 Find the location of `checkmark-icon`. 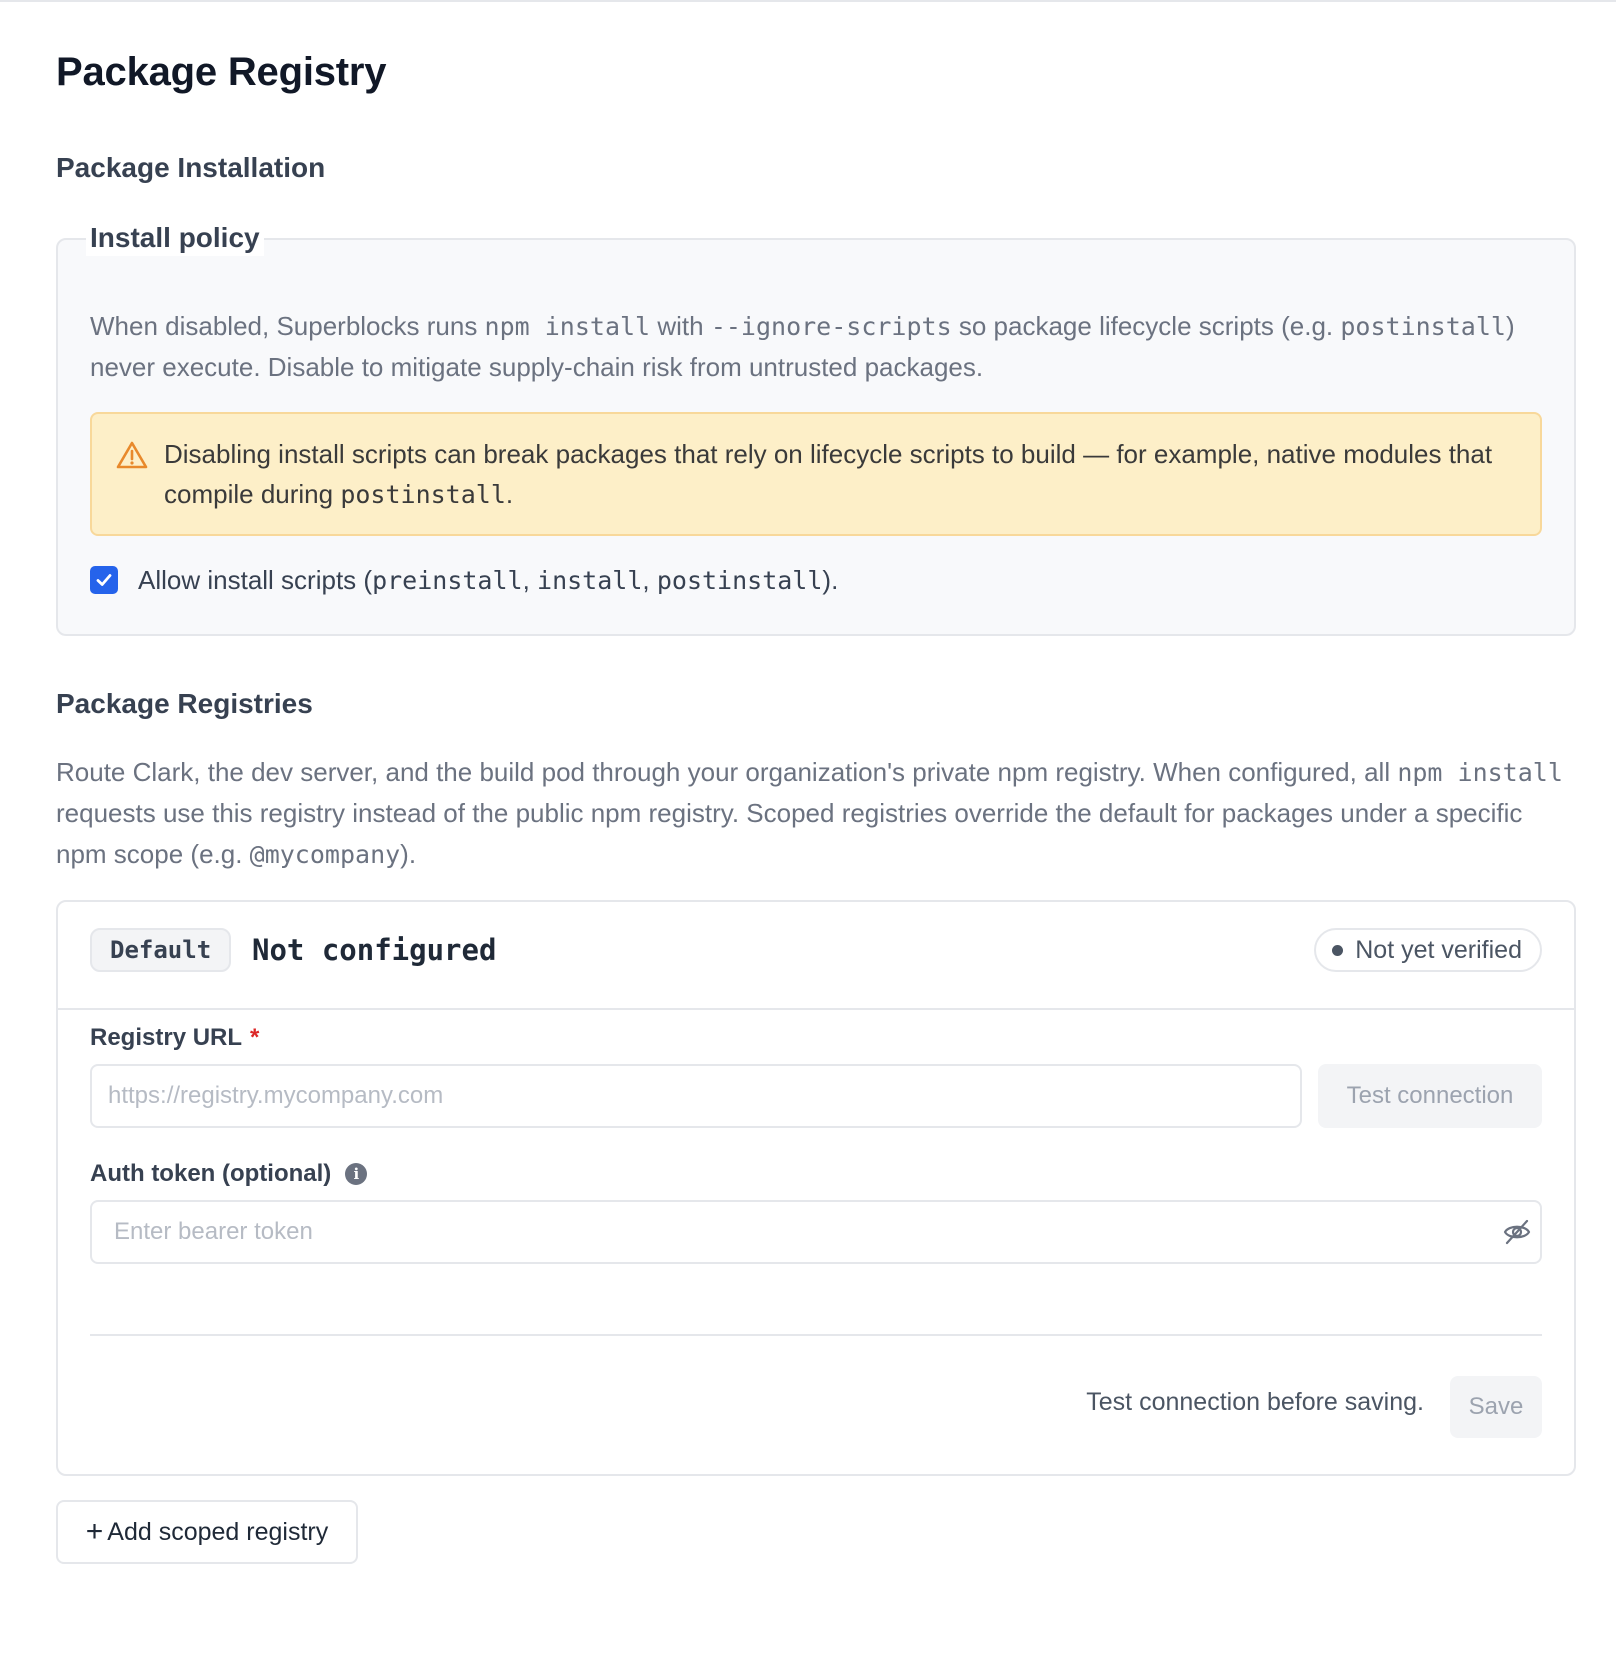

checkmark-icon is located at coordinates (104, 580).